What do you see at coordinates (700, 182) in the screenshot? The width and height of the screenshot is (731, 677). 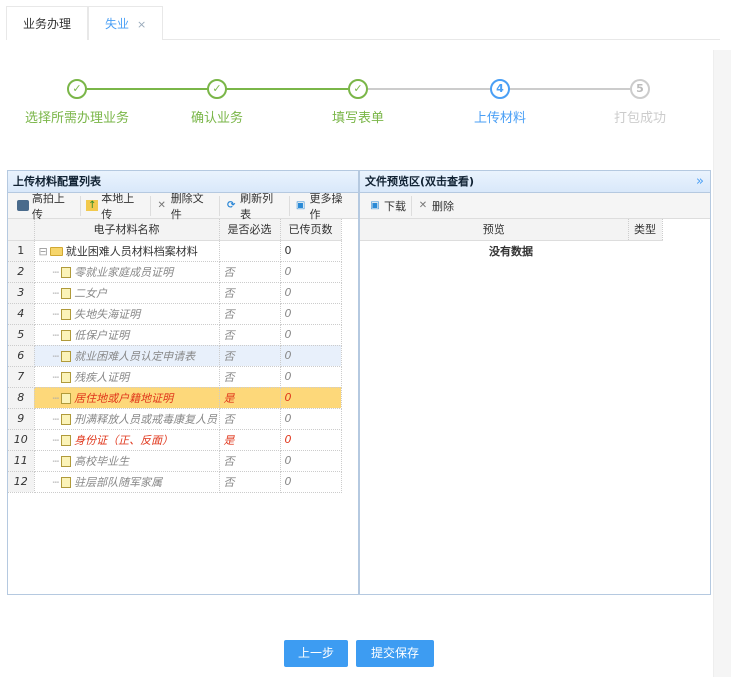 I see `collapse-icon: »` at bounding box center [700, 182].